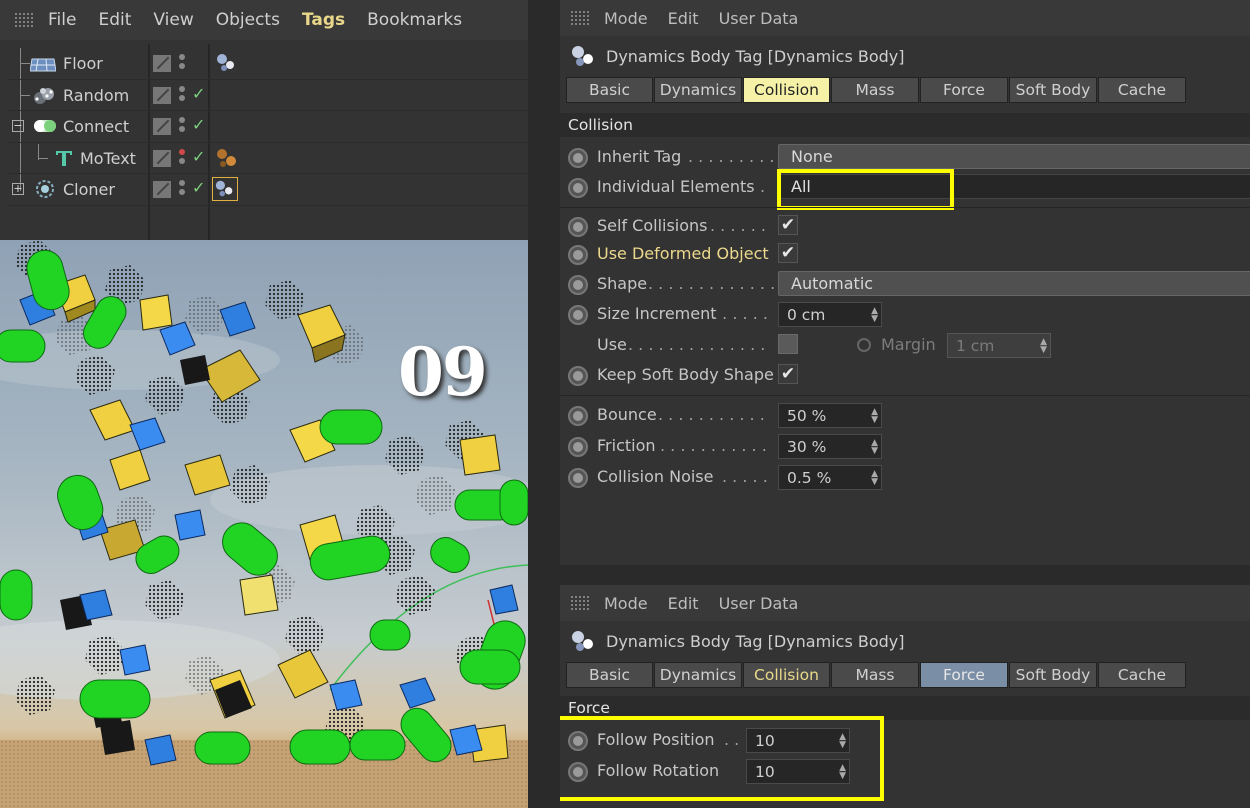 The height and width of the screenshot is (808, 1250). Describe the element at coordinates (788, 374) in the screenshot. I see `keep-soft-body-shape-checkbox: ✔` at that location.